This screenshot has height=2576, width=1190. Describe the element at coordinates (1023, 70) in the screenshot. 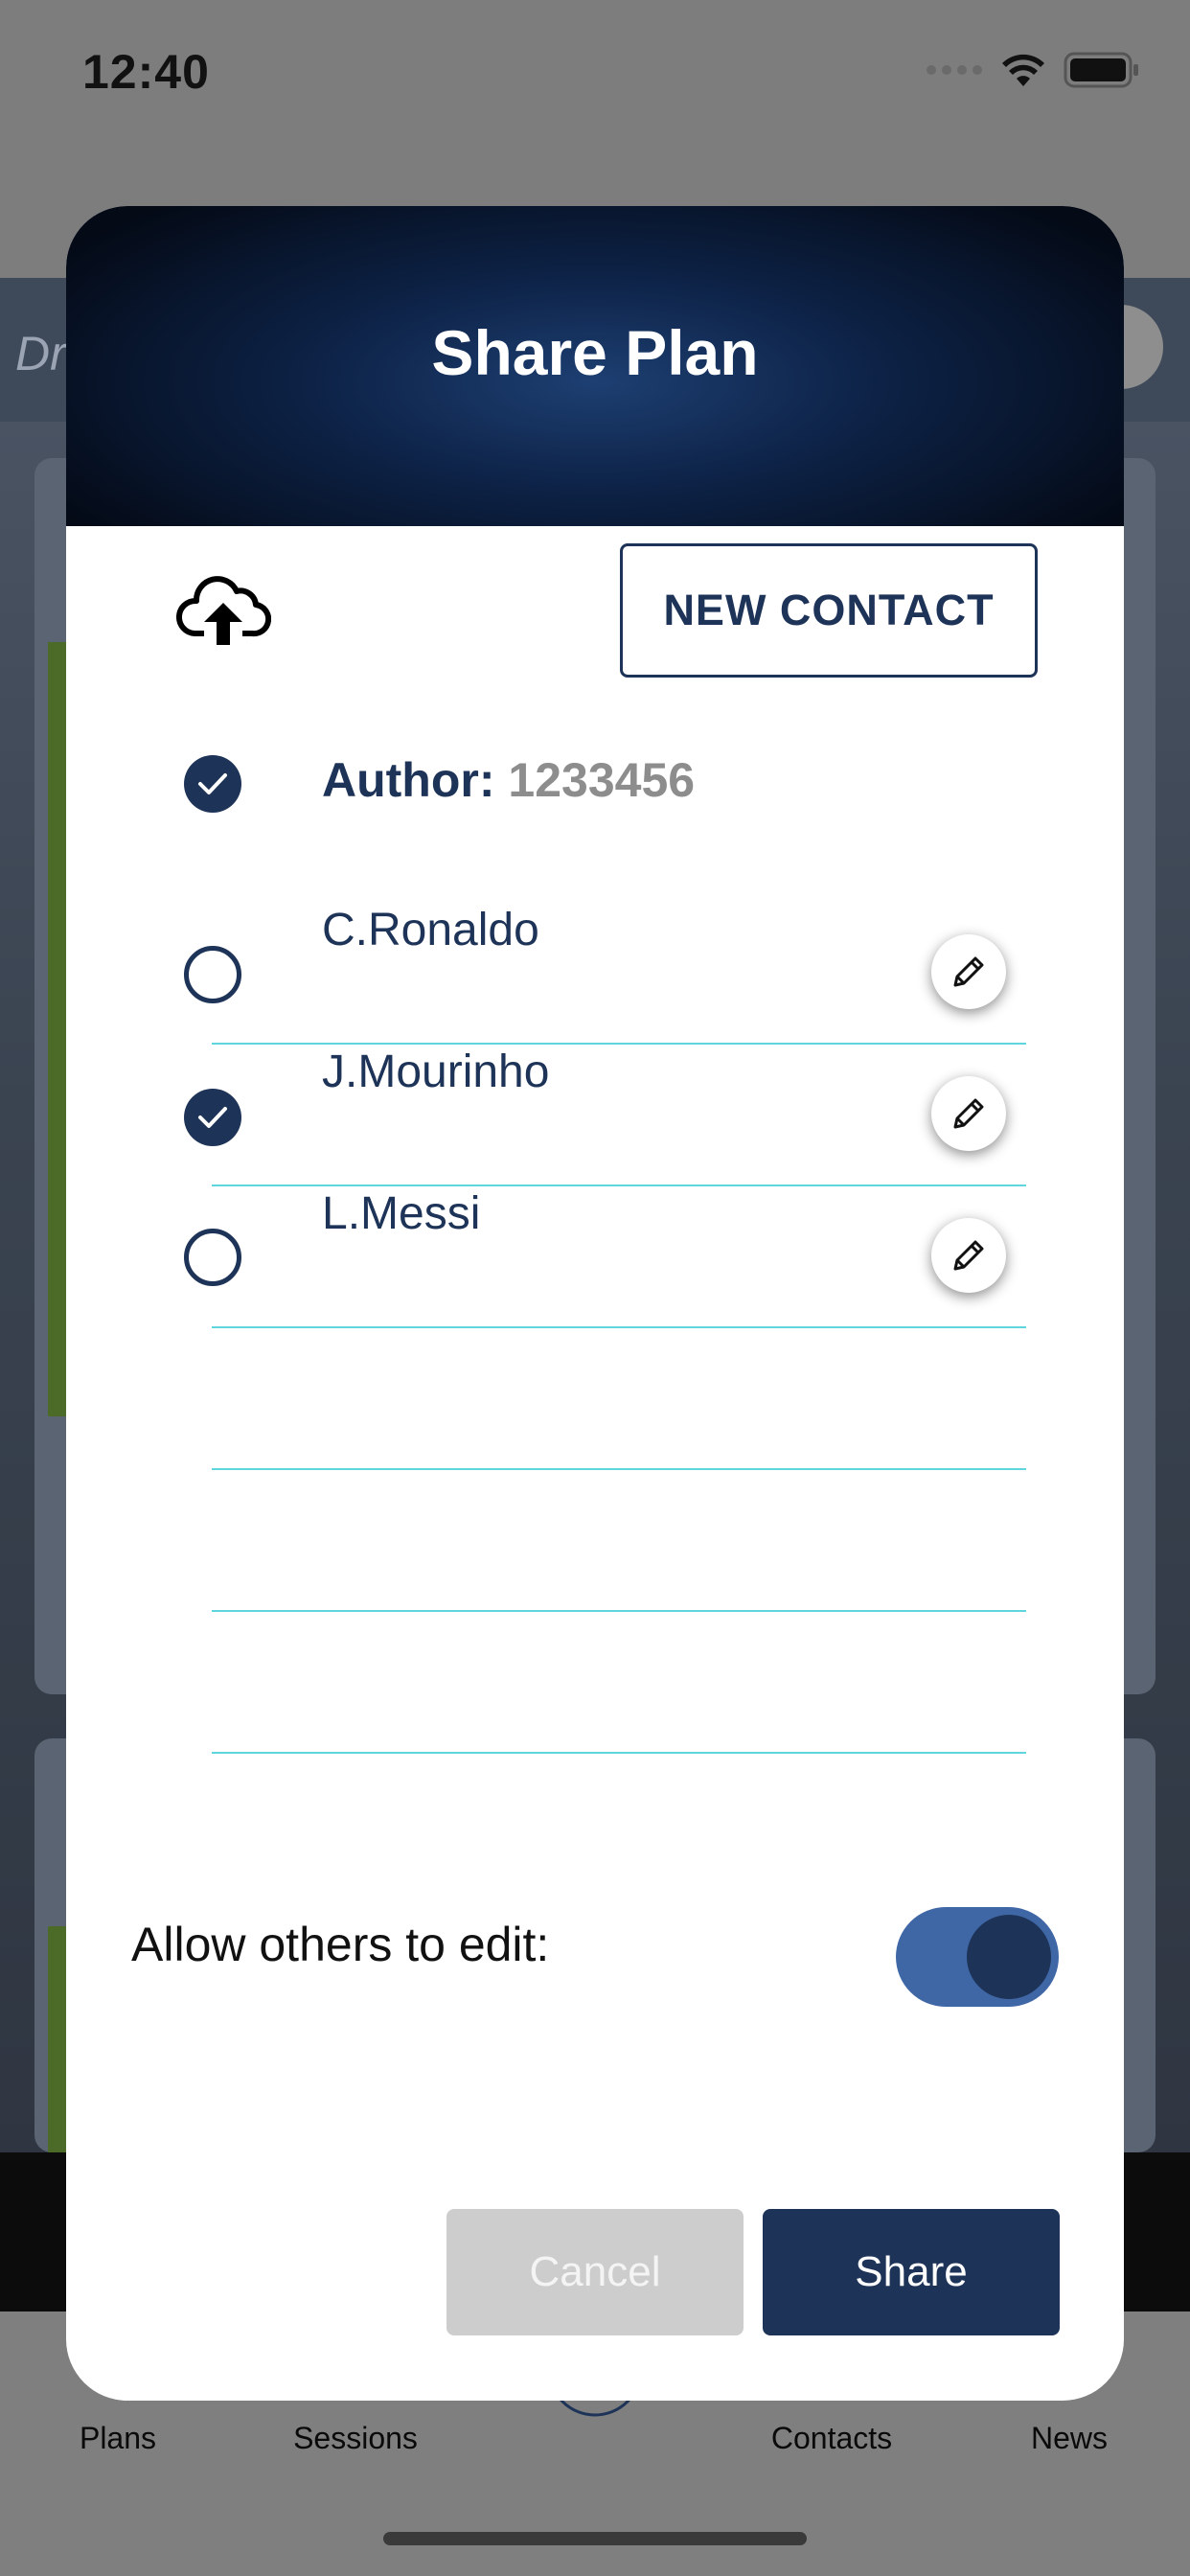

I see `wifi-icon` at that location.